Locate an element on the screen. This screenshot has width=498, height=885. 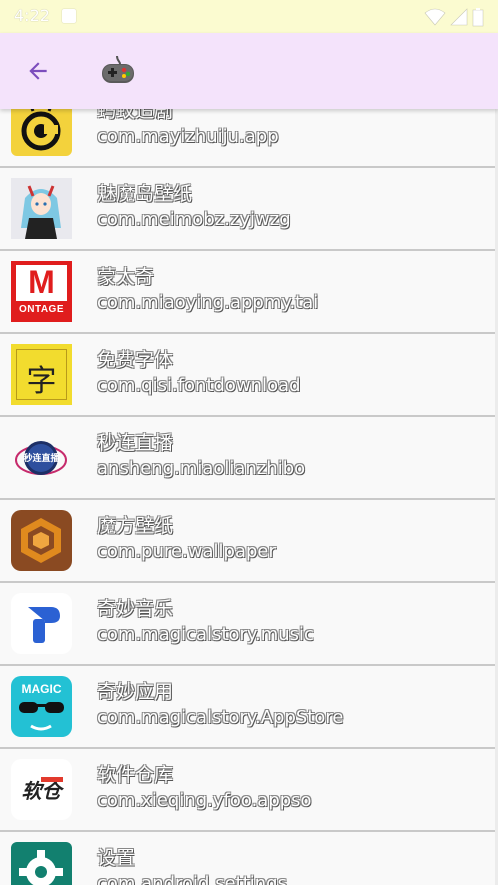
list-item: 秒连直播 秒连直播 ansheng.miaolianzhibo is located at coordinates (249, 458).